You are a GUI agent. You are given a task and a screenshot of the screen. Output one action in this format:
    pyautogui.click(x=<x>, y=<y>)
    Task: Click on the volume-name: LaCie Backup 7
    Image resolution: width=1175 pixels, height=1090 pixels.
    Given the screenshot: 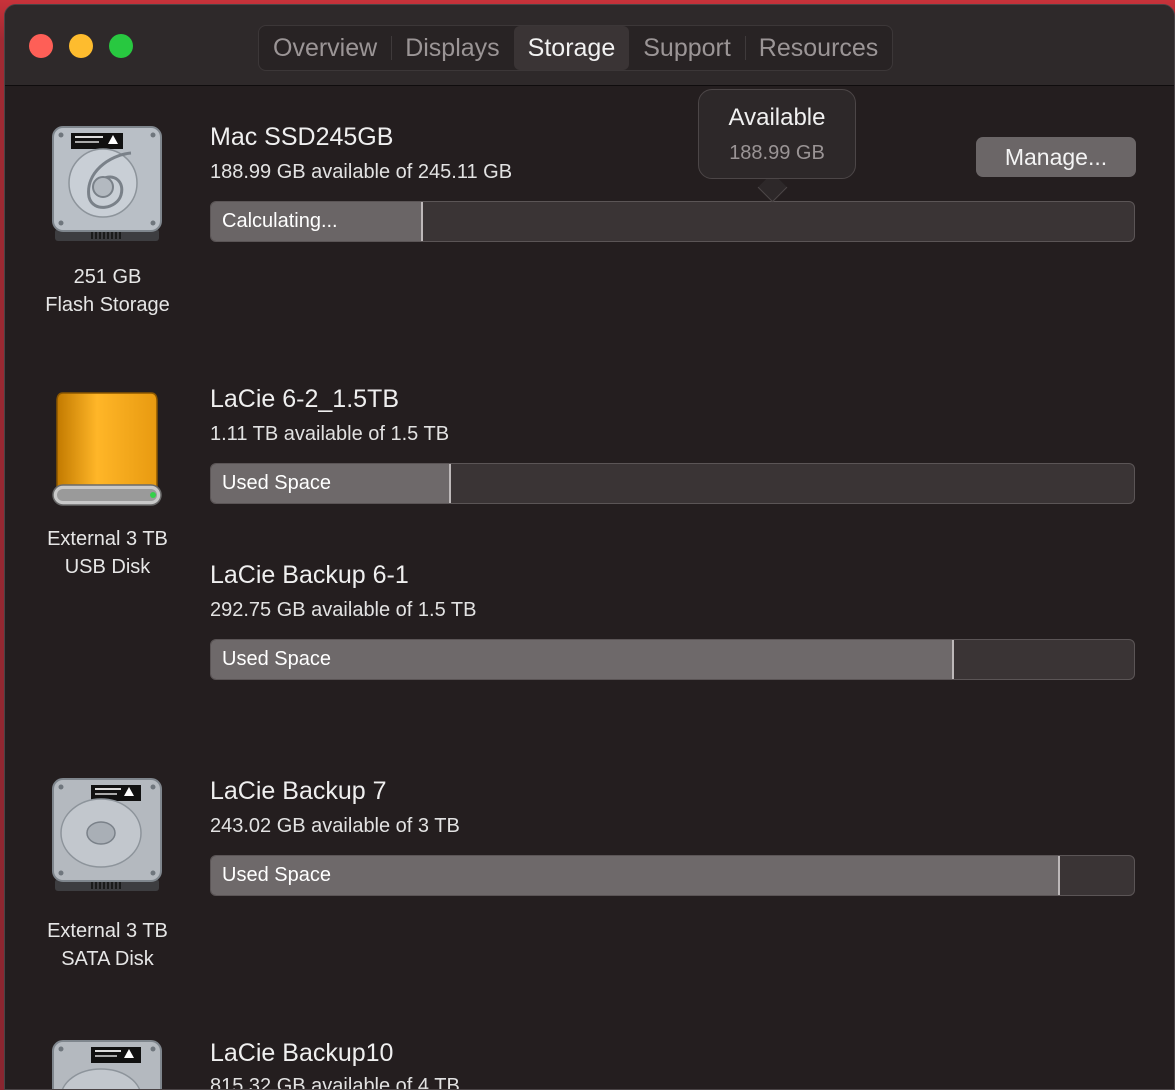 What is the action you would take?
    pyautogui.click(x=298, y=791)
    